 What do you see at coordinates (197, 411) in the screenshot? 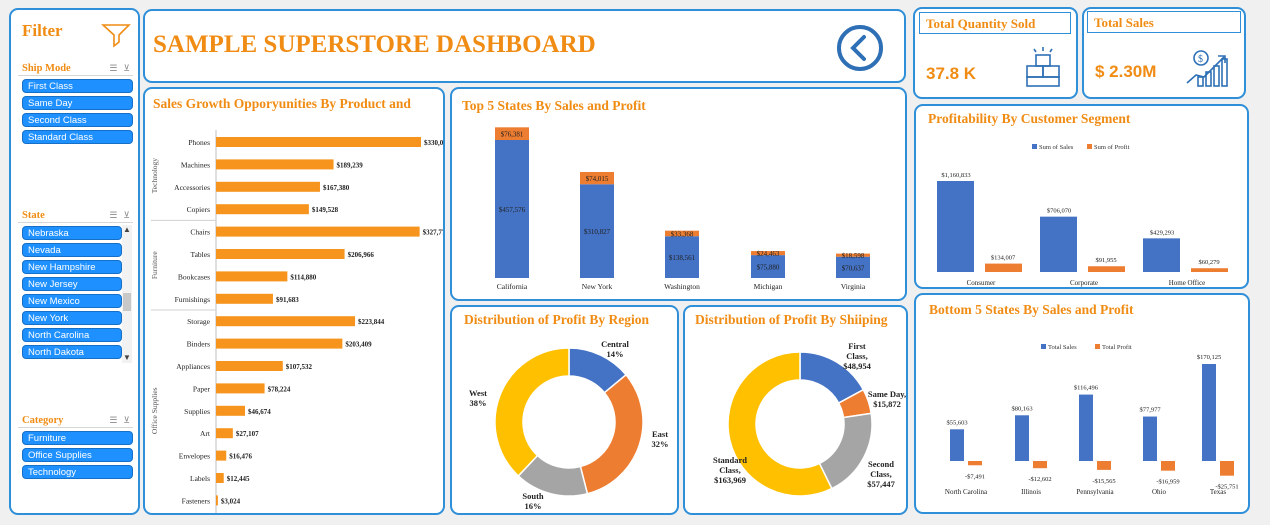
I see `category-label: Supplies` at bounding box center [197, 411].